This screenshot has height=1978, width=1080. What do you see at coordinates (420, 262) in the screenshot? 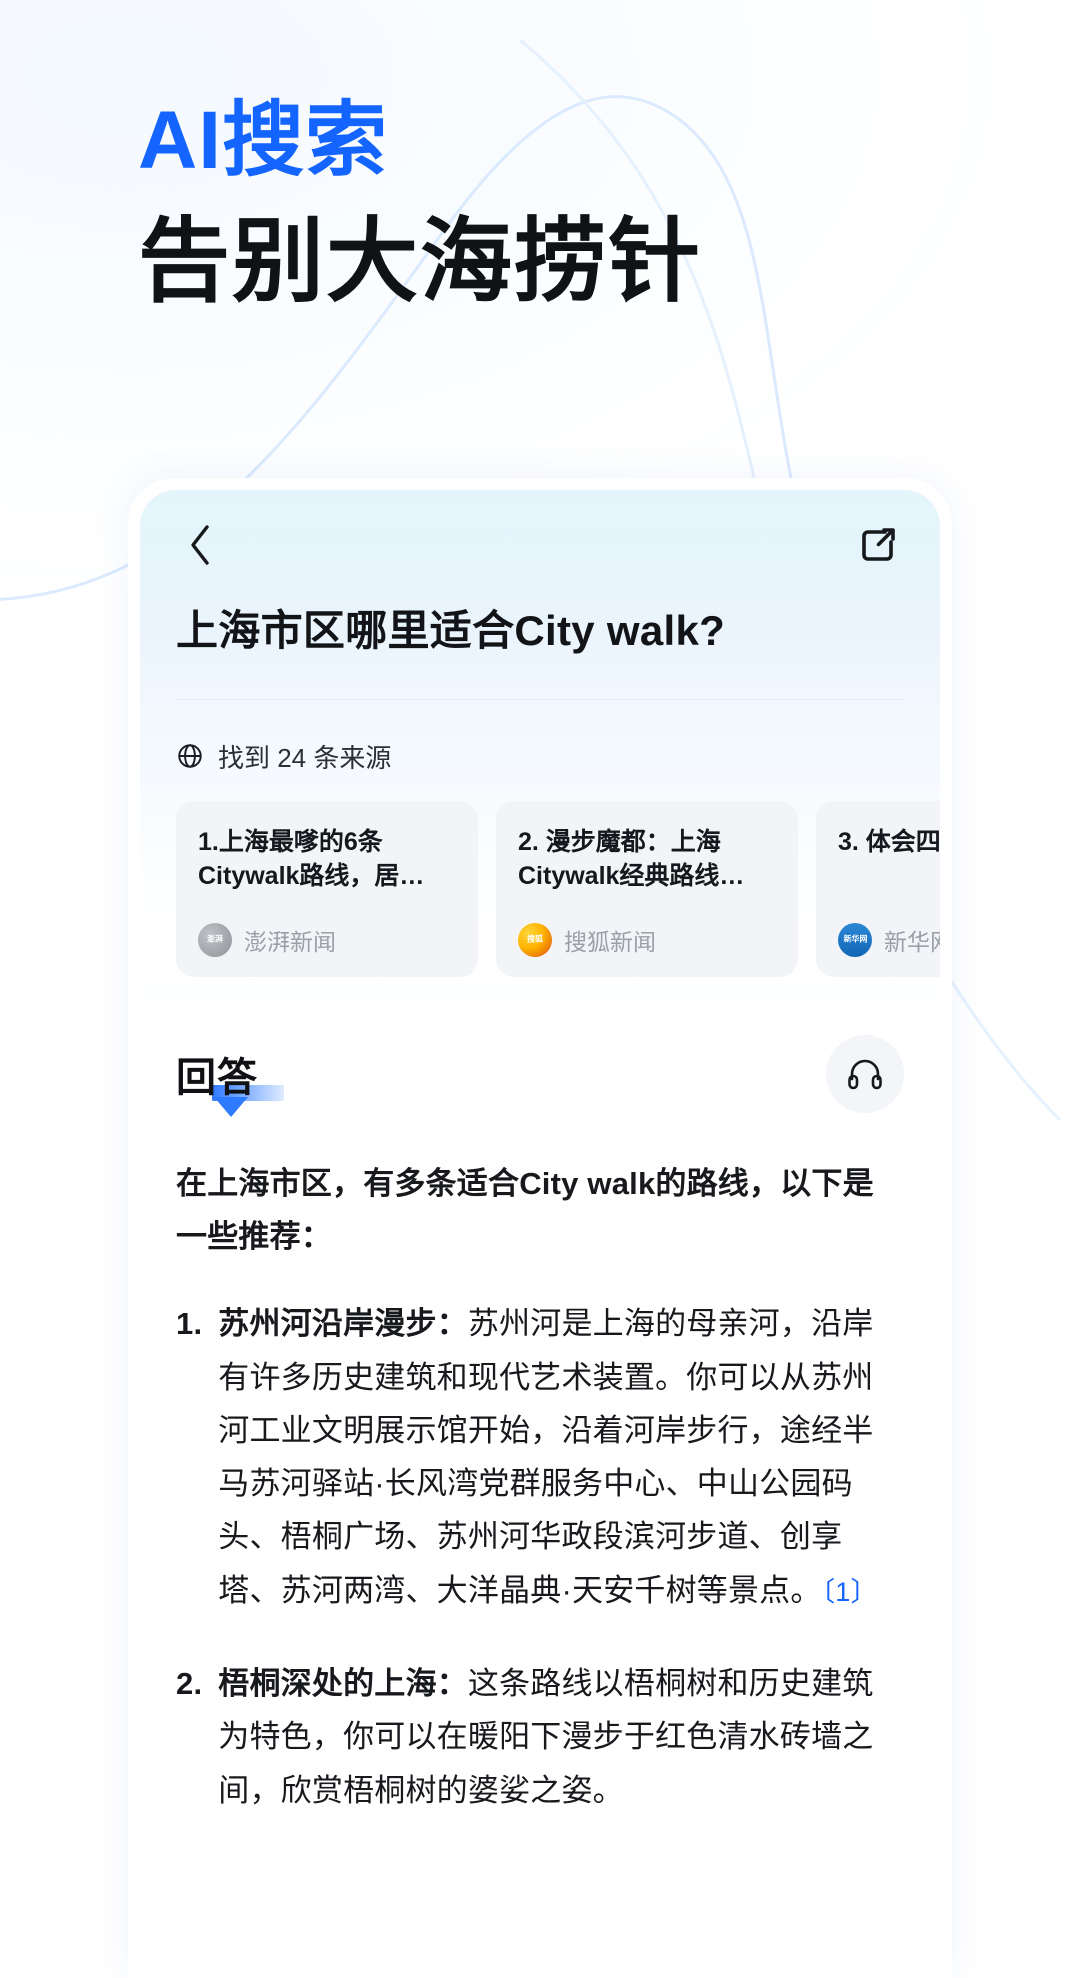
I see `hero-line-secondary: 告别大海捞针` at bounding box center [420, 262].